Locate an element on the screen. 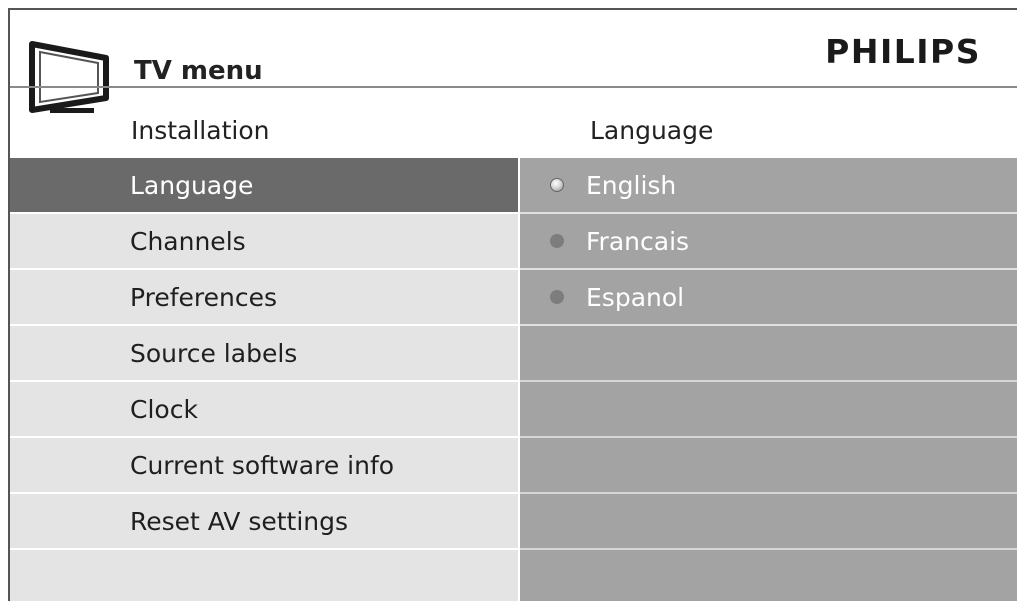  option-label: English is located at coordinates (631, 185).